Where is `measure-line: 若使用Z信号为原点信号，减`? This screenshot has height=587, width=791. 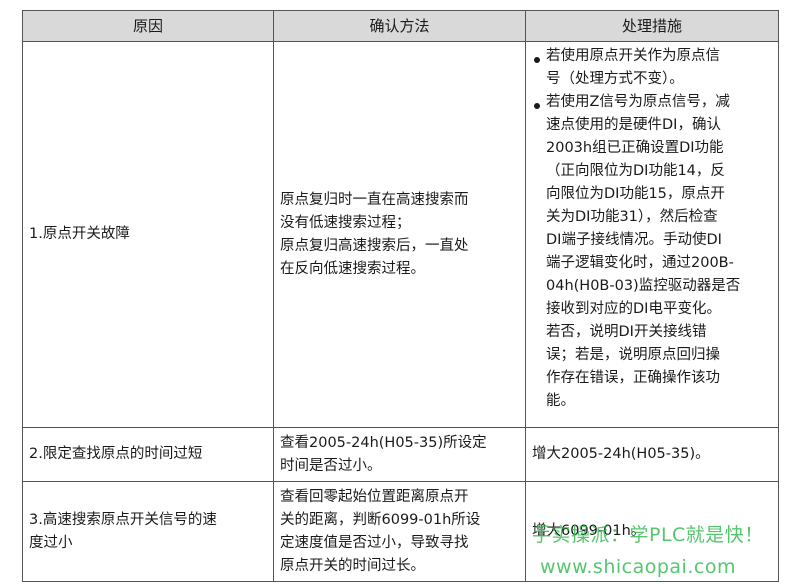 measure-line: 若使用Z信号为原点信号，减 is located at coordinates (638, 102).